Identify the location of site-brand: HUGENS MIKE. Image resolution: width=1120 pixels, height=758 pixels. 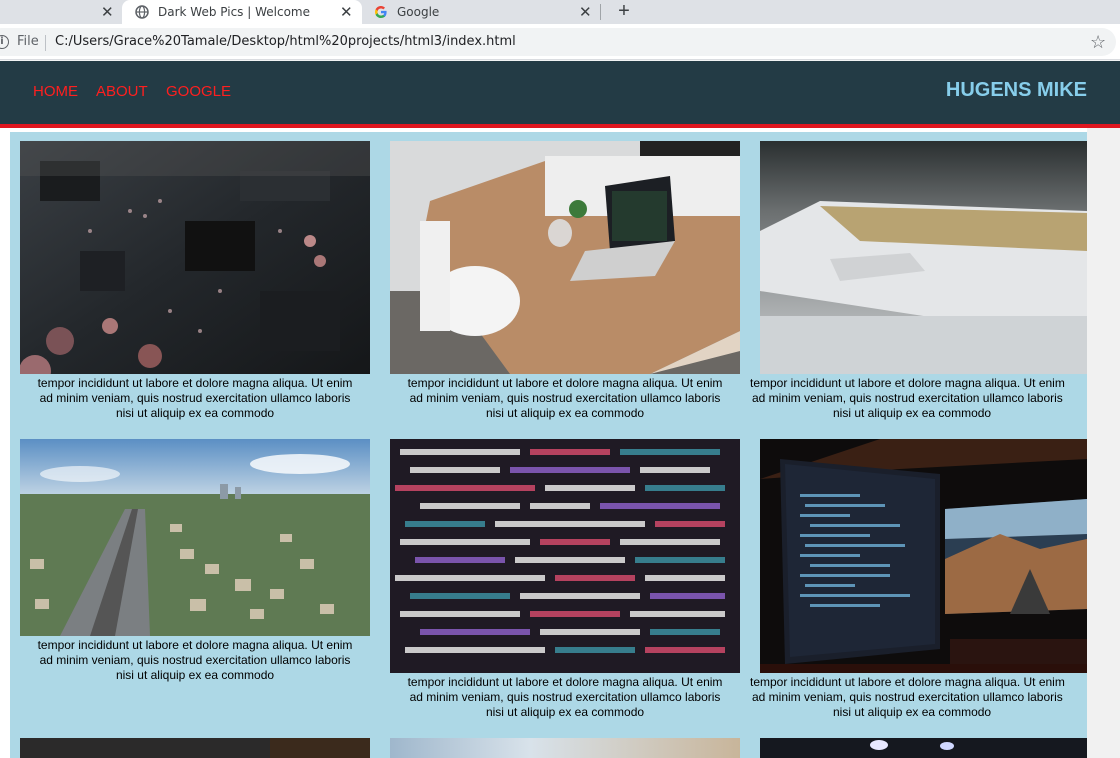
(1016, 90).